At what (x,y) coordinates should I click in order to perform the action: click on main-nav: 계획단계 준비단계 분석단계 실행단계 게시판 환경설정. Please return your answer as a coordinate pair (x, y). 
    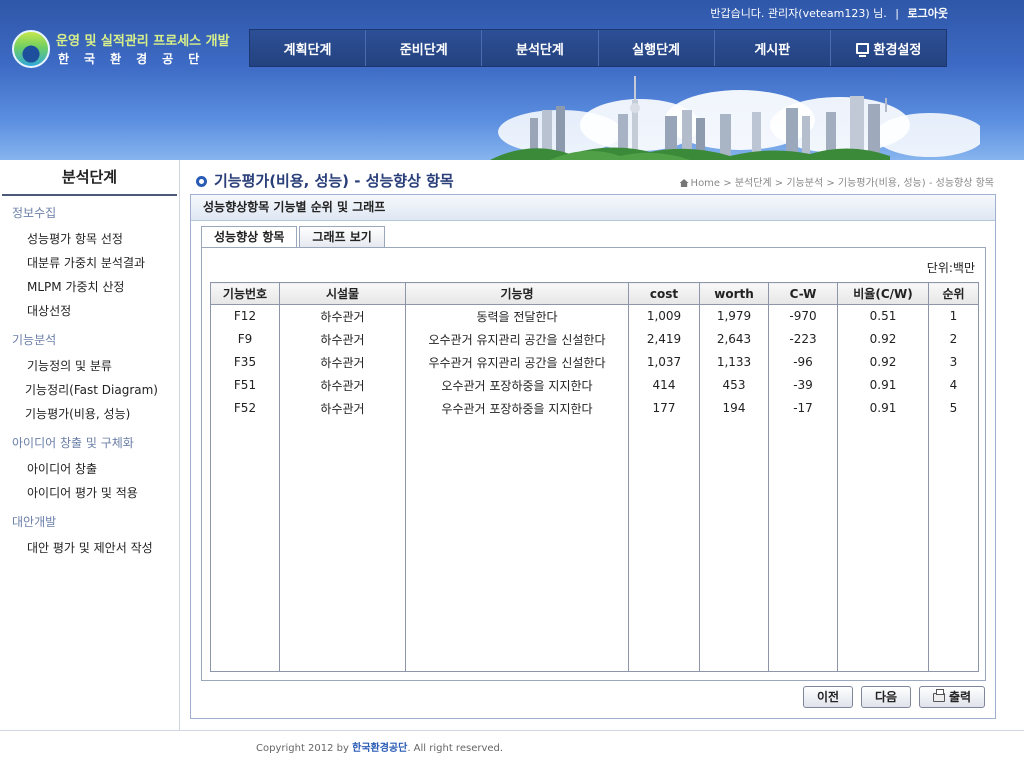
    Looking at the image, I should click on (598, 48).